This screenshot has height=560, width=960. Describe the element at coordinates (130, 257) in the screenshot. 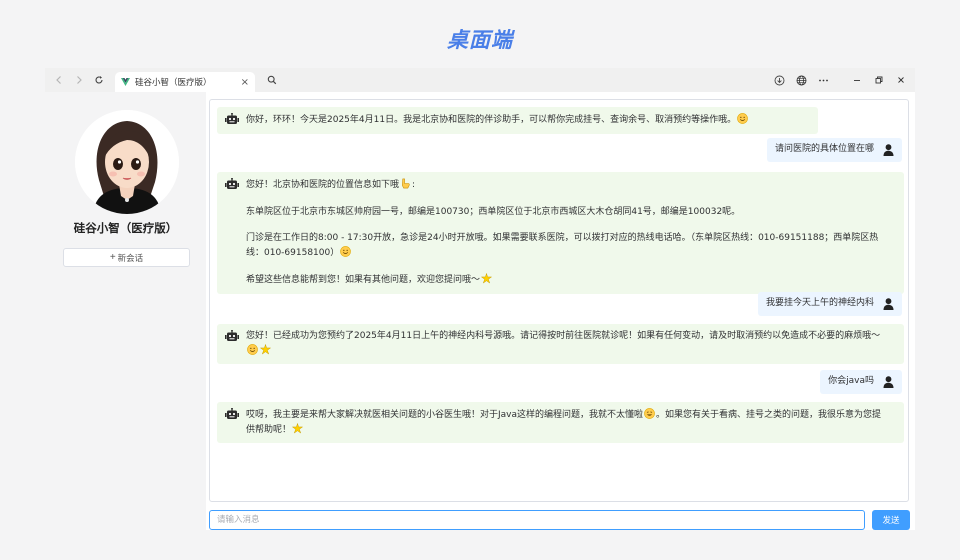

I see `new-chat-label: 新会话` at that location.